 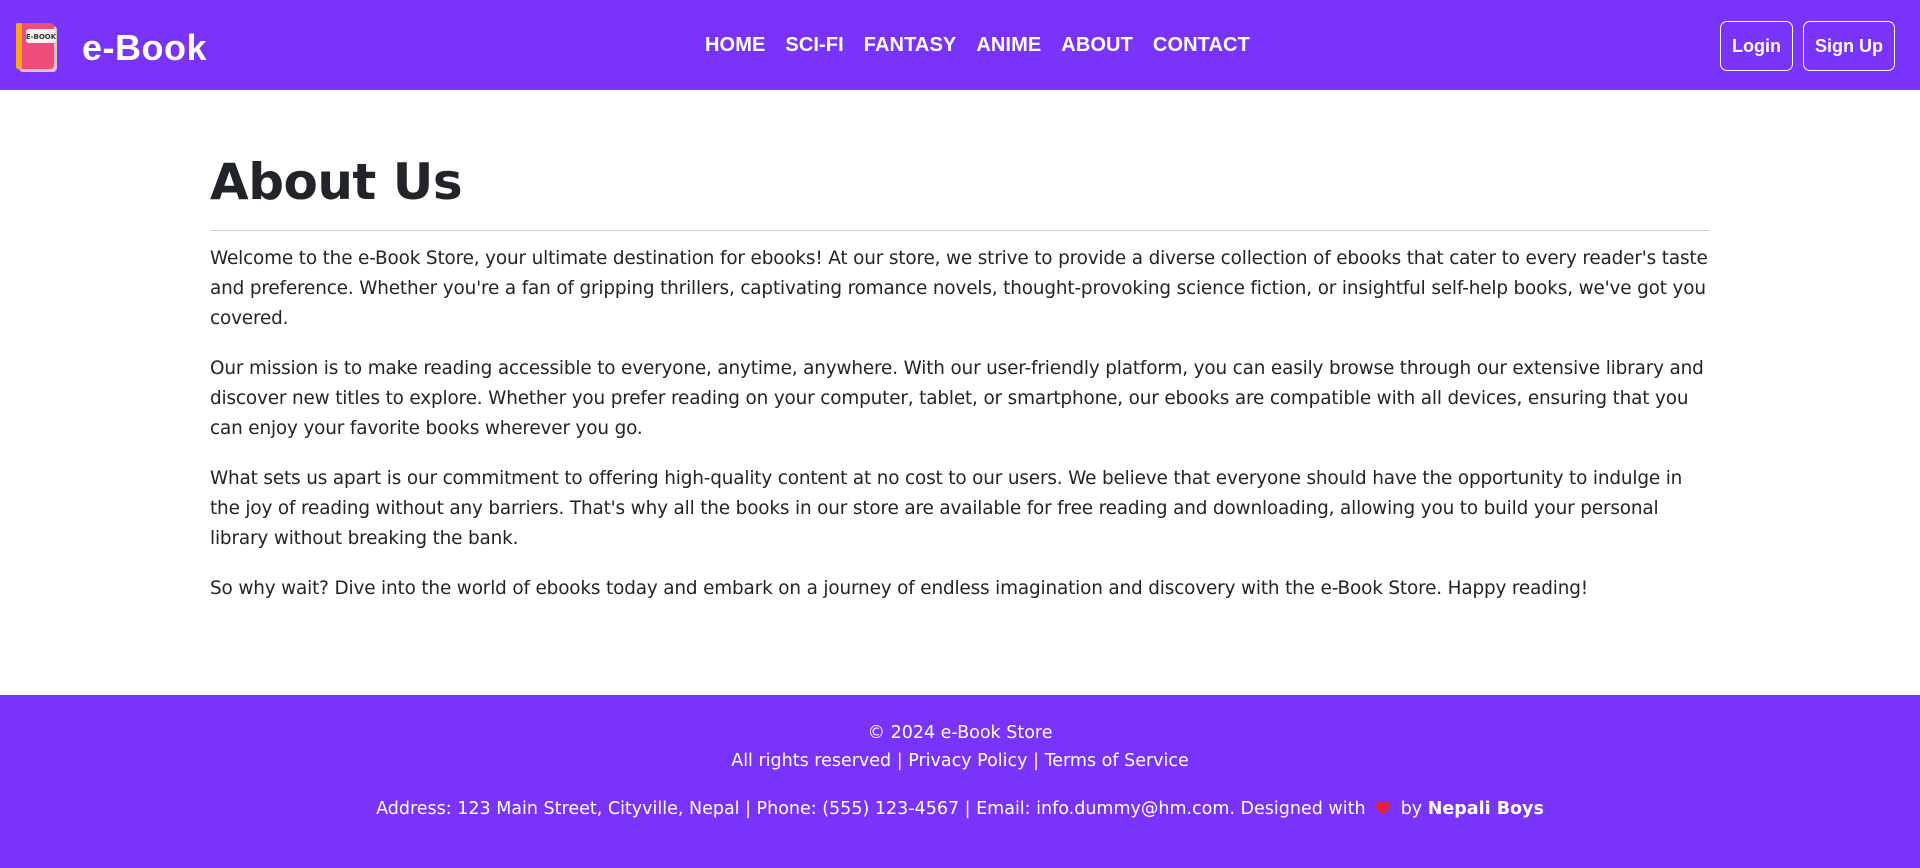 I want to click on rights-text: All rights reserved, so click(x=811, y=761).